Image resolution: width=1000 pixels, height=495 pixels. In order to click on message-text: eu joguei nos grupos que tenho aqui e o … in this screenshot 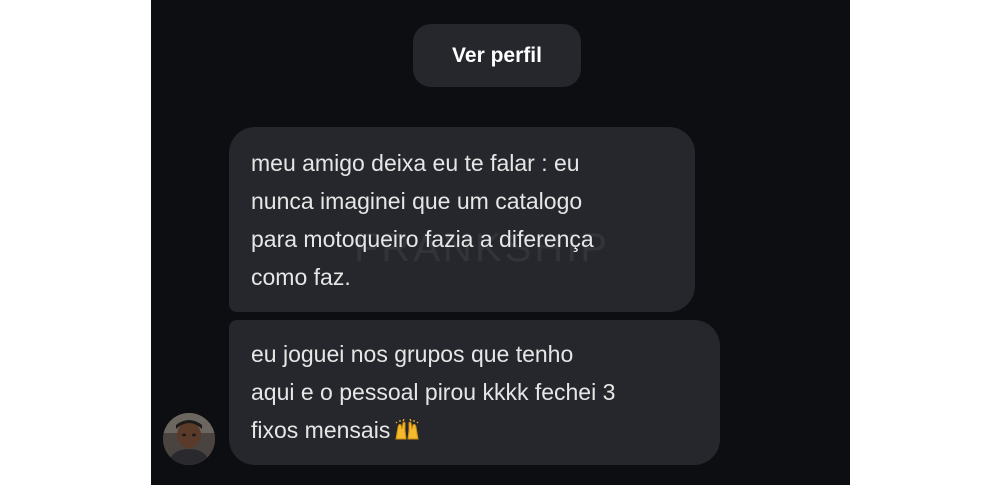, I will do `click(433, 392)`.